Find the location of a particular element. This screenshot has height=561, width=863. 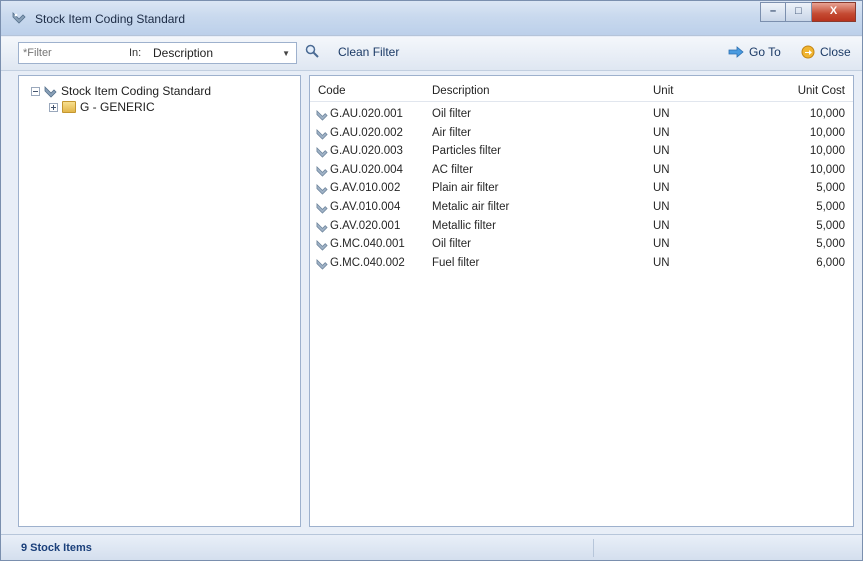

close-button: Close is located at coordinates (826, 52).